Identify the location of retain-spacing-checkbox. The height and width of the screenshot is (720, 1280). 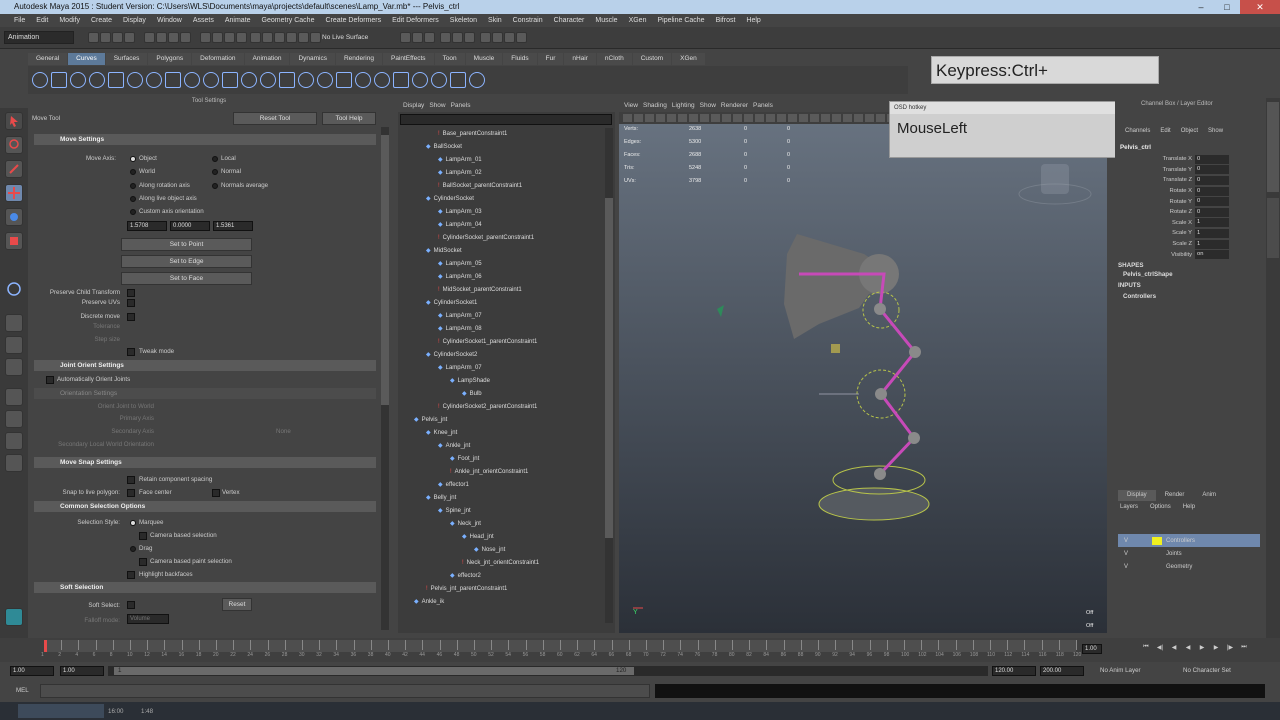
(131, 480).